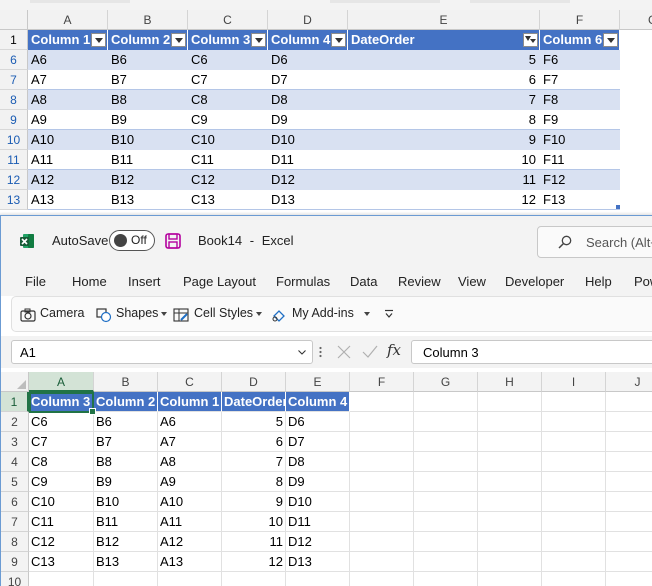  I want to click on bg-table-cell: 11, so click(444, 180).